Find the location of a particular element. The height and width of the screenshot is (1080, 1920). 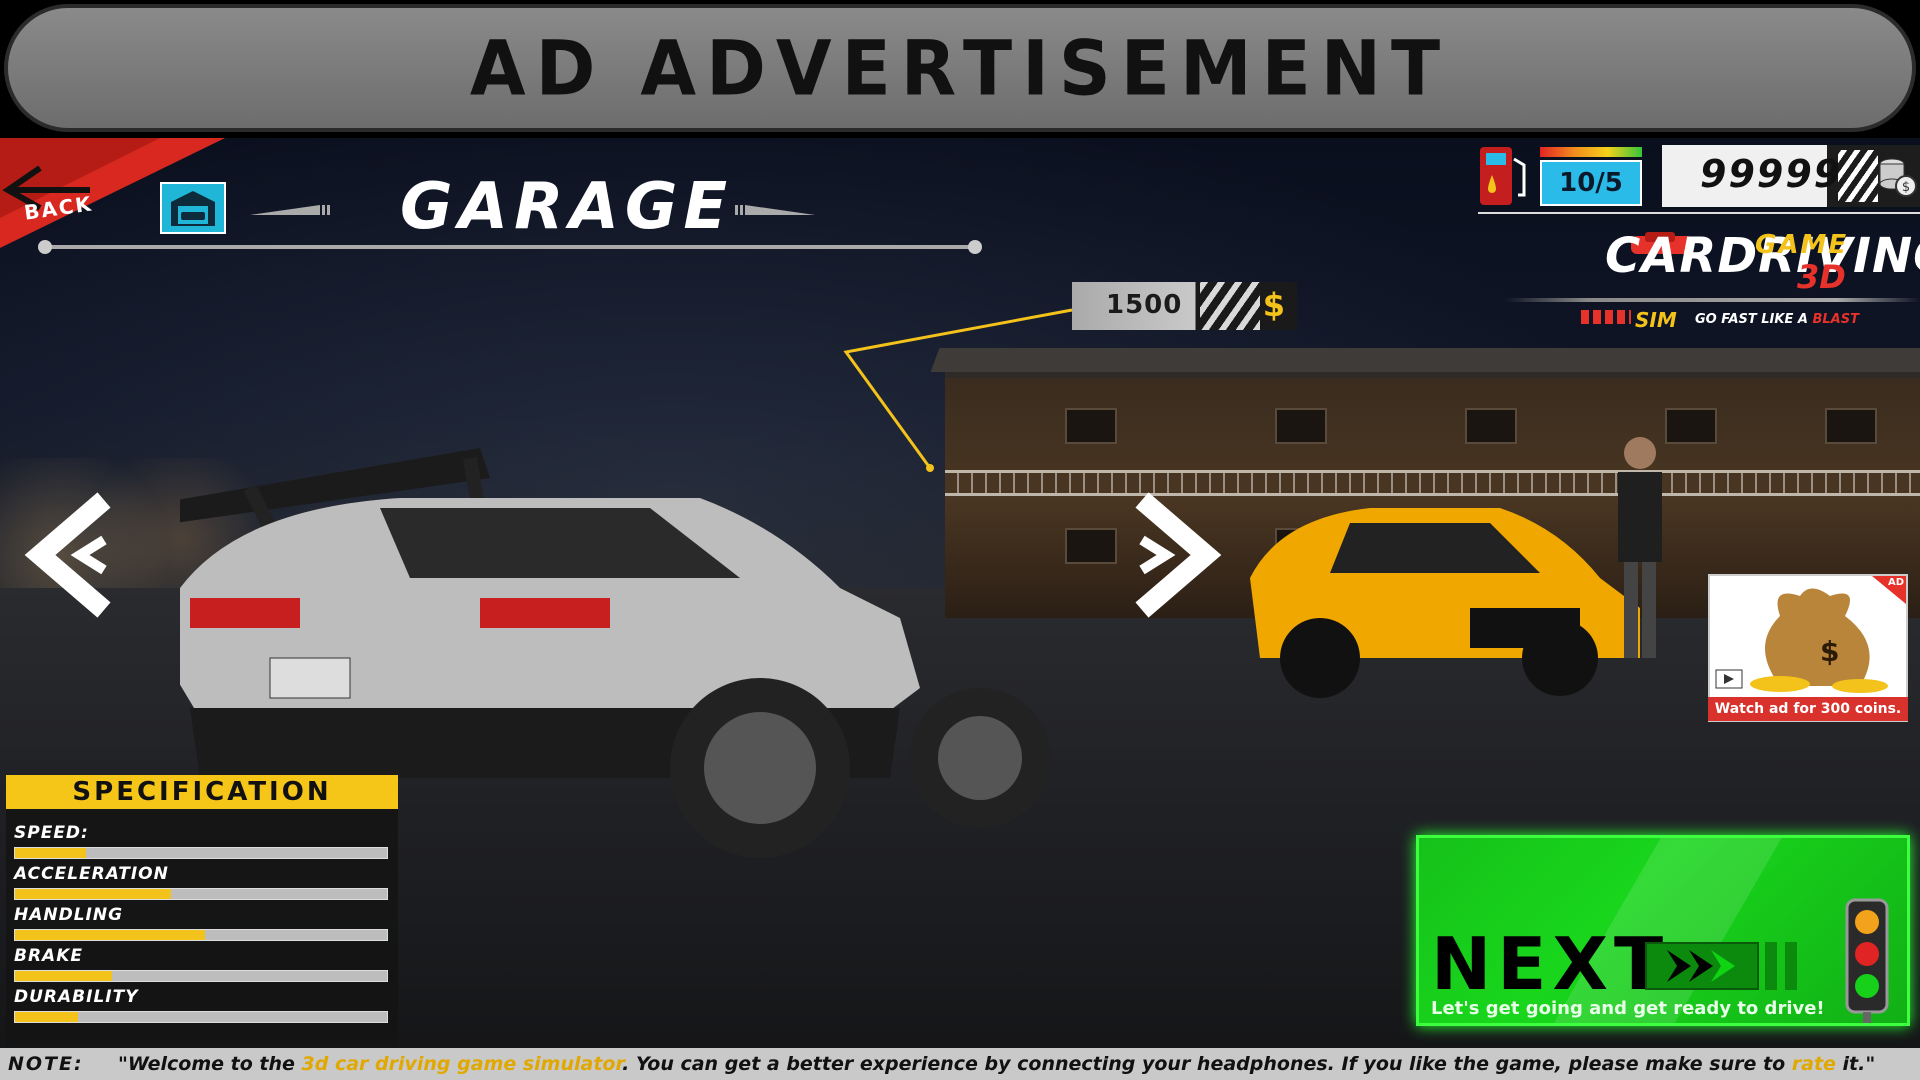

price-value: 1500 is located at coordinates (1144, 305).